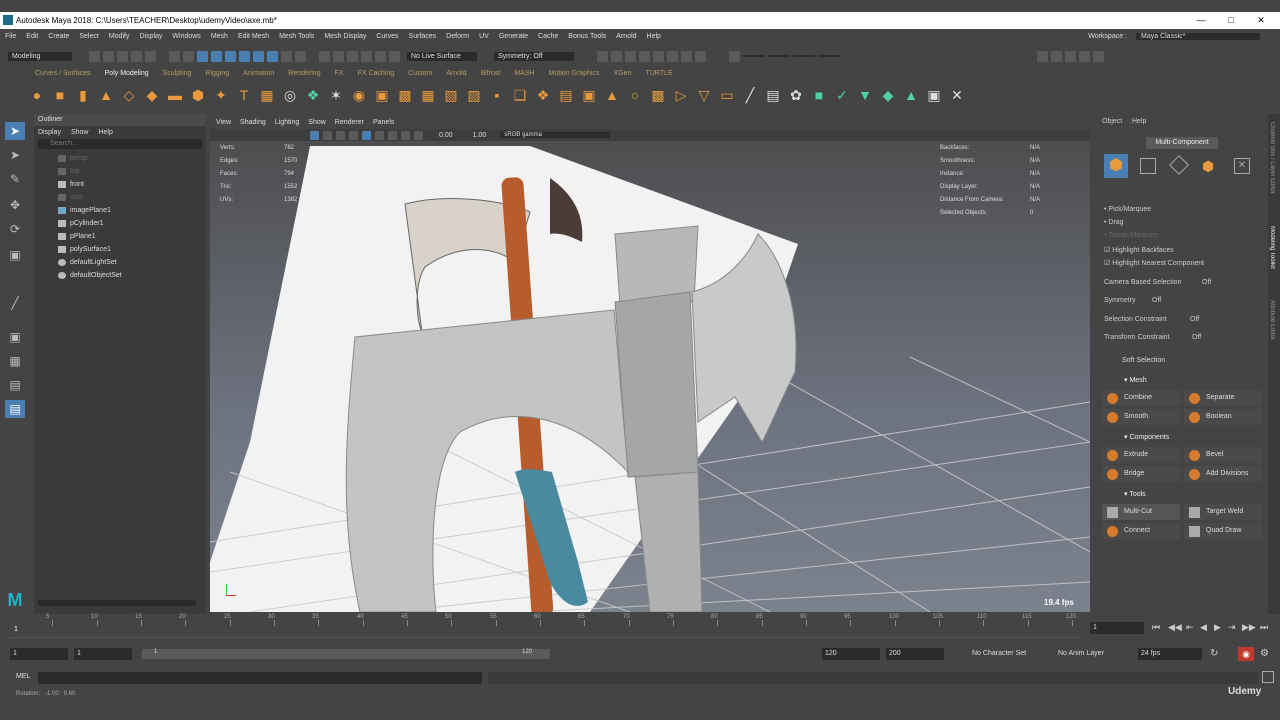  I want to click on outliner-menu-display: Display, so click(49, 132).